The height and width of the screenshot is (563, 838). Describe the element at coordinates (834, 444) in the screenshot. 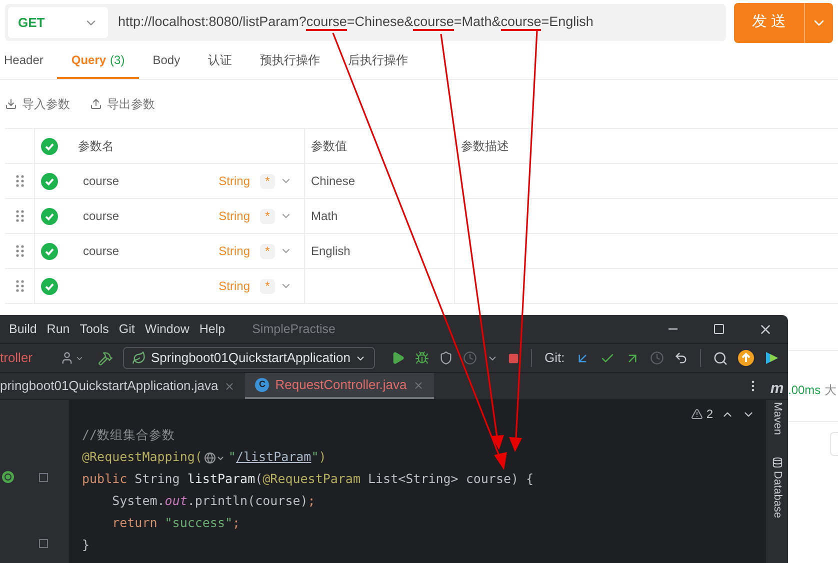

I see `panel-field` at that location.